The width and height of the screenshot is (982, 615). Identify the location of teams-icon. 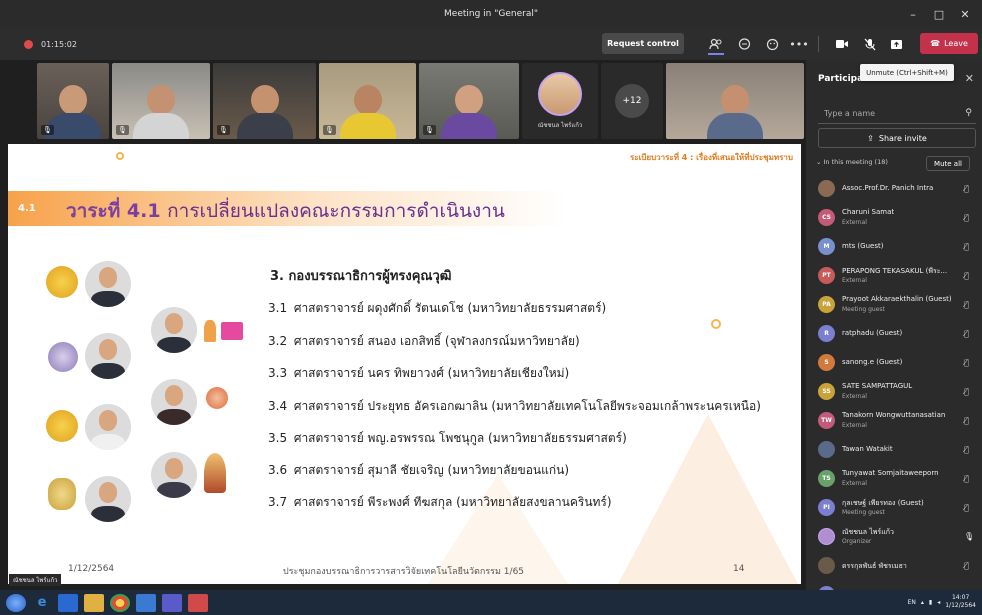
(172, 602).